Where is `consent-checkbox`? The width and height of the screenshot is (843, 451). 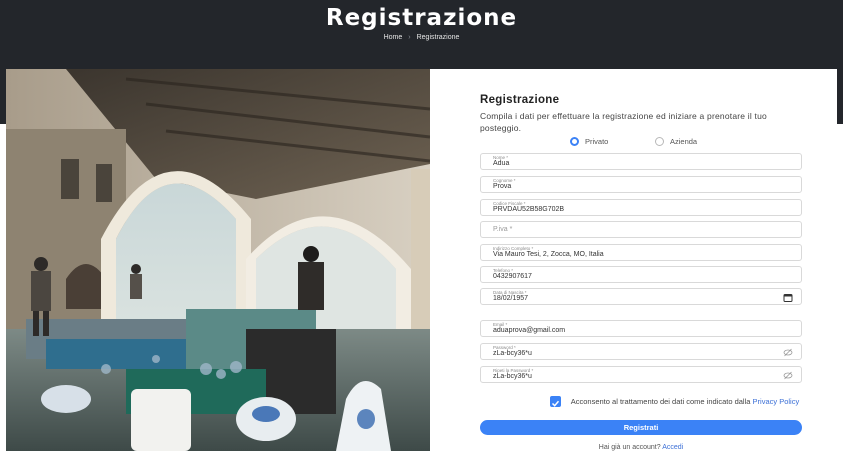 consent-checkbox is located at coordinates (555, 401).